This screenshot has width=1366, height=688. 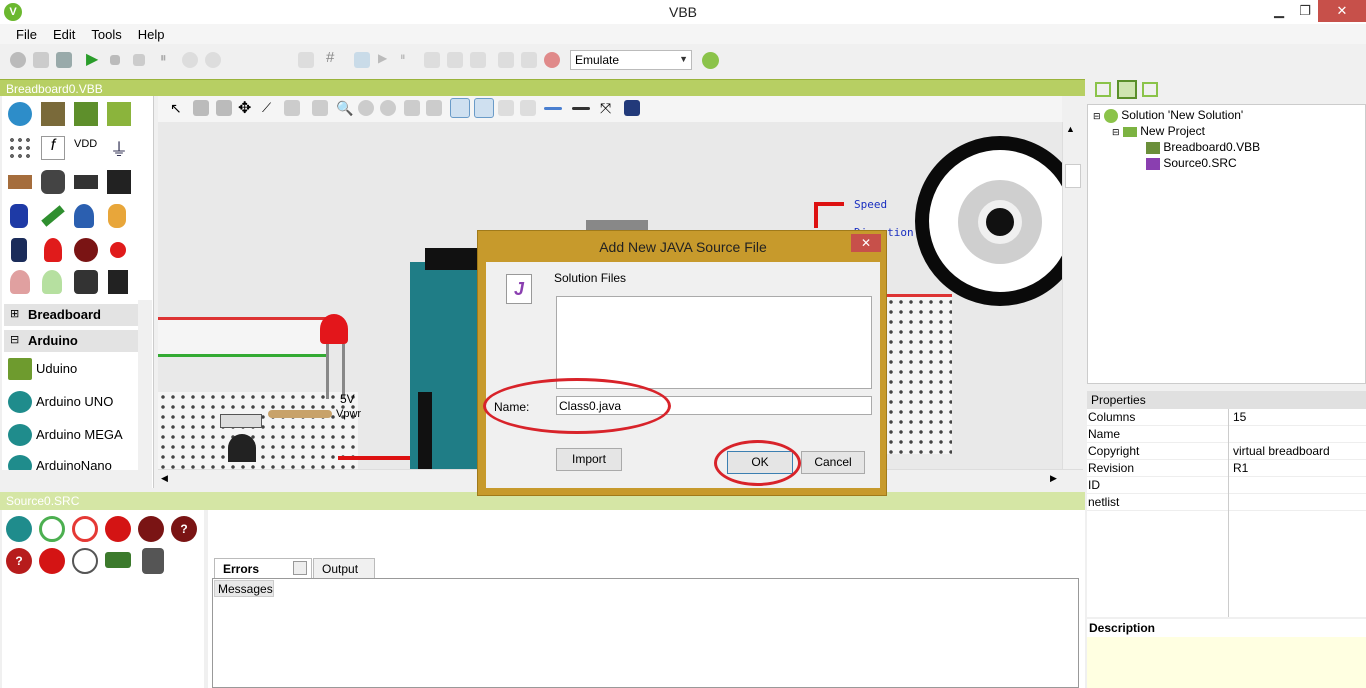 I want to click on menu-file: File, so click(x=26, y=34).